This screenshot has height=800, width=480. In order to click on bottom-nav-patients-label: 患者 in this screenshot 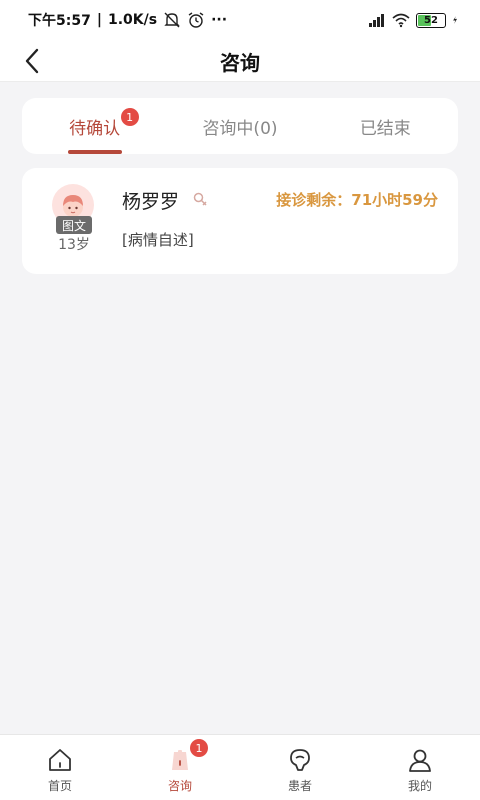, I will do `click(299, 786)`.